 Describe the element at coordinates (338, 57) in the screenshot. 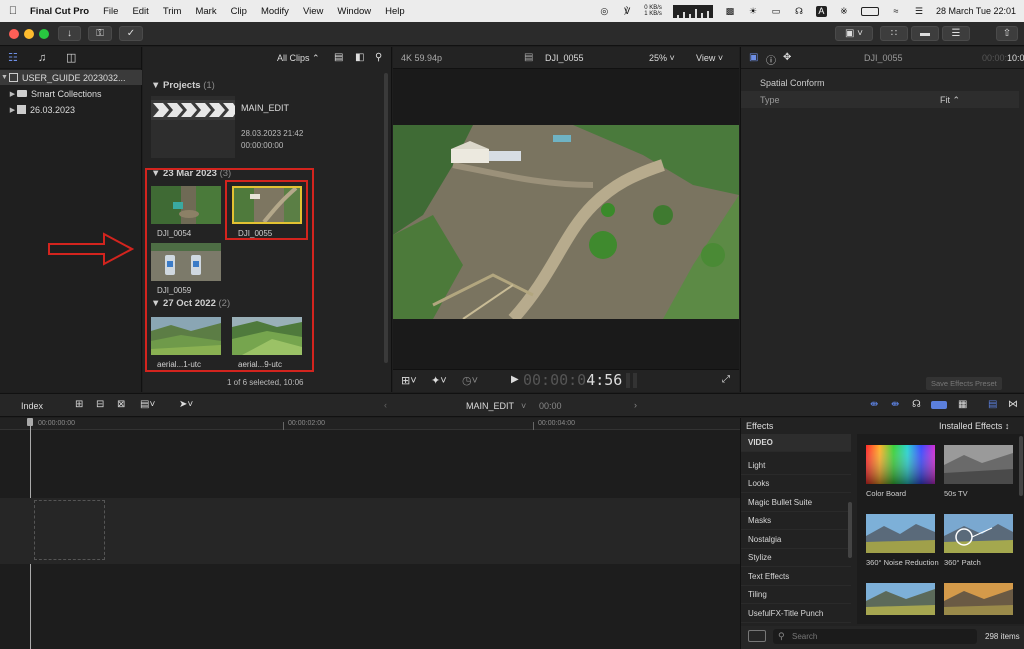

I see `clip-appearance-icon: ▤` at that location.